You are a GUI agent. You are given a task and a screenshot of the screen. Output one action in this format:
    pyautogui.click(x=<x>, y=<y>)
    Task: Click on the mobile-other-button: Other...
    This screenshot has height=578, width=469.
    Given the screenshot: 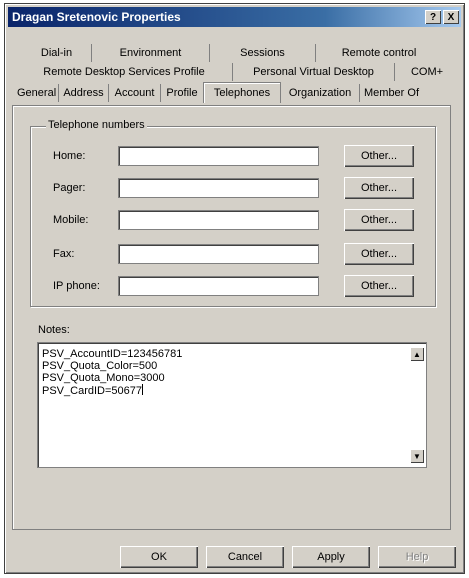 What is the action you would take?
    pyautogui.click(x=379, y=220)
    